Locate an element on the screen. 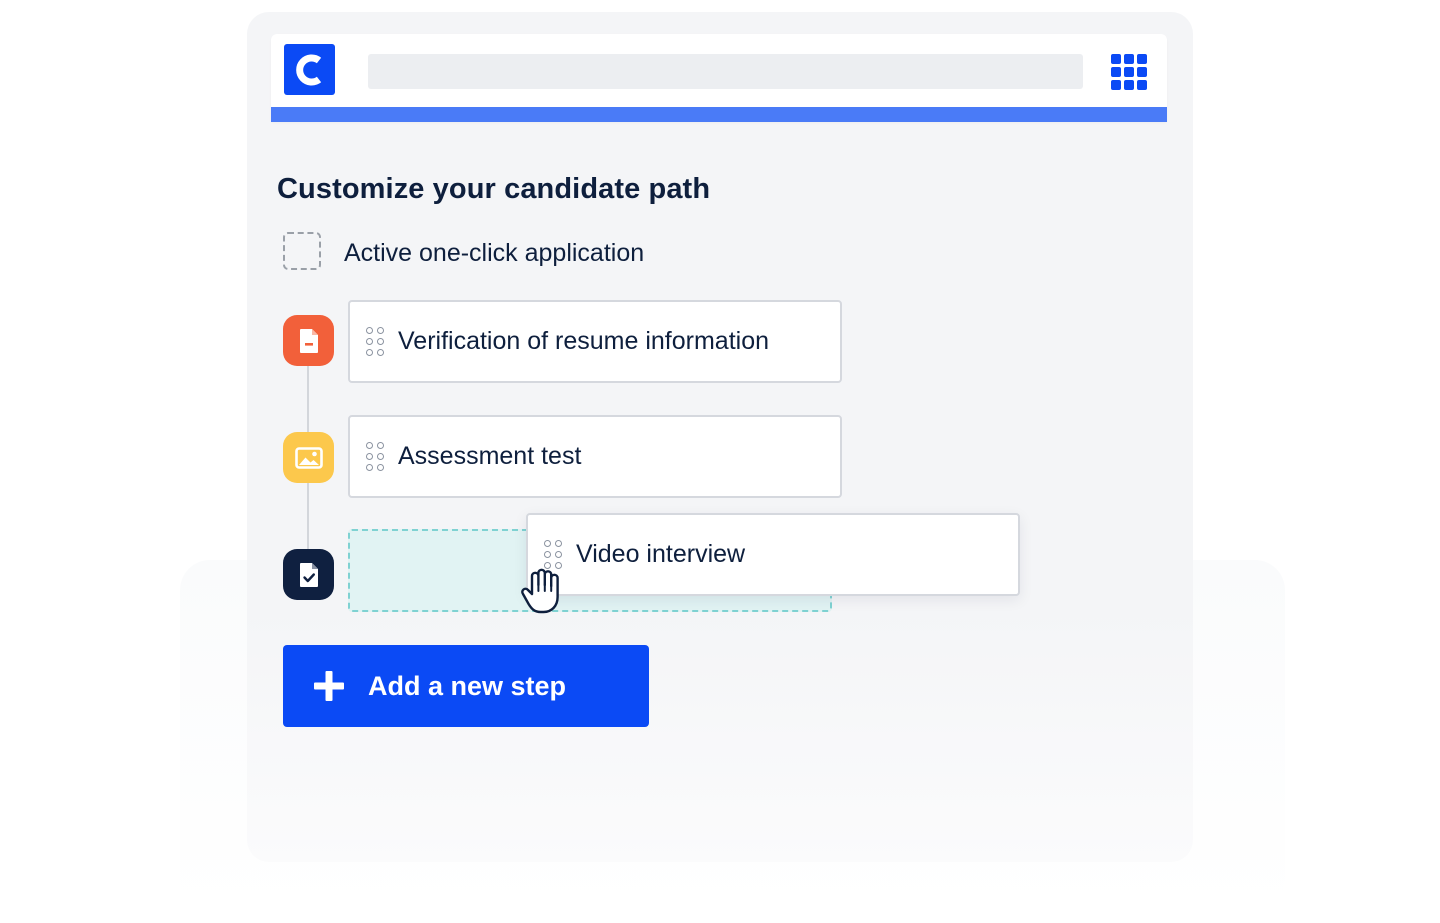 This screenshot has width=1440, height=923. logo-c-icon is located at coordinates (308, 69).